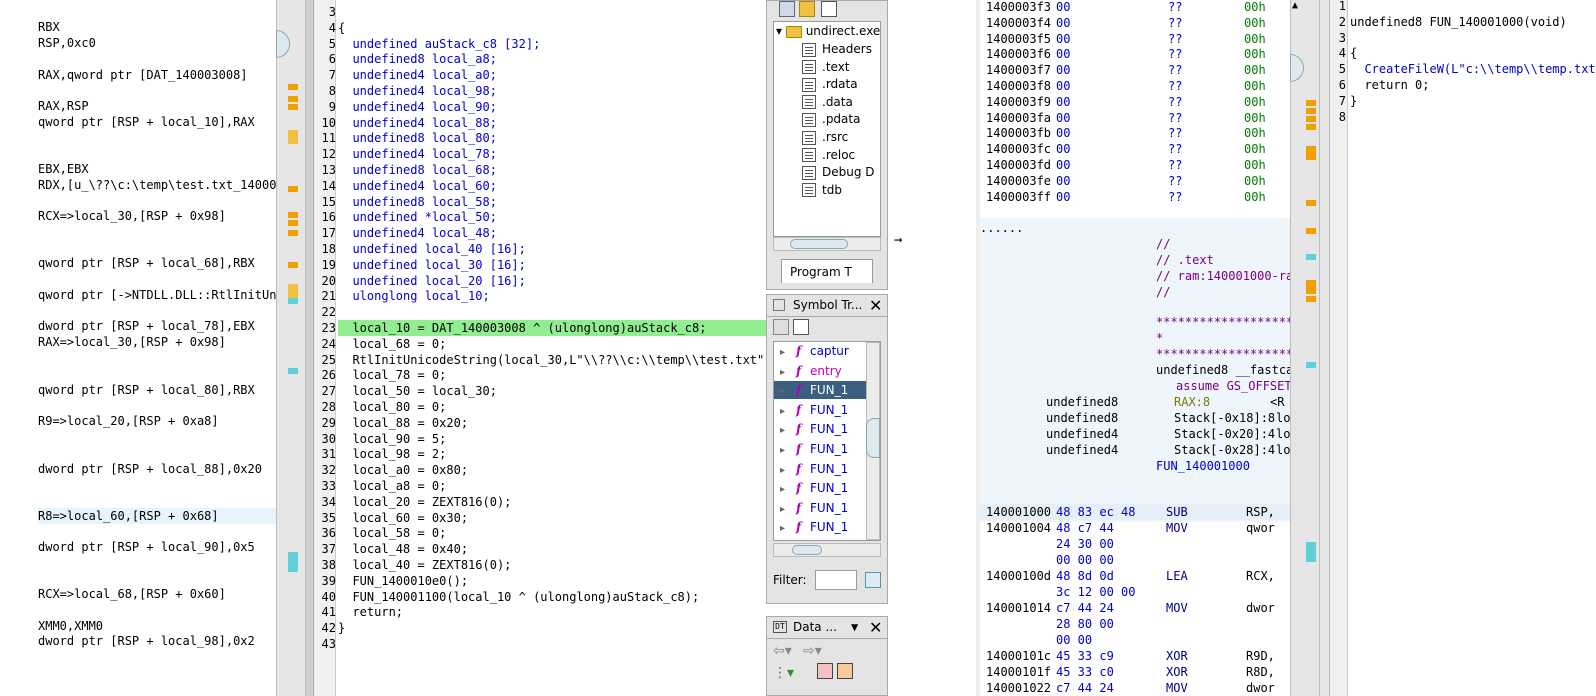 This screenshot has width=1596, height=696. I want to click on code-line: local_88 = 0x20;, so click(552, 423).